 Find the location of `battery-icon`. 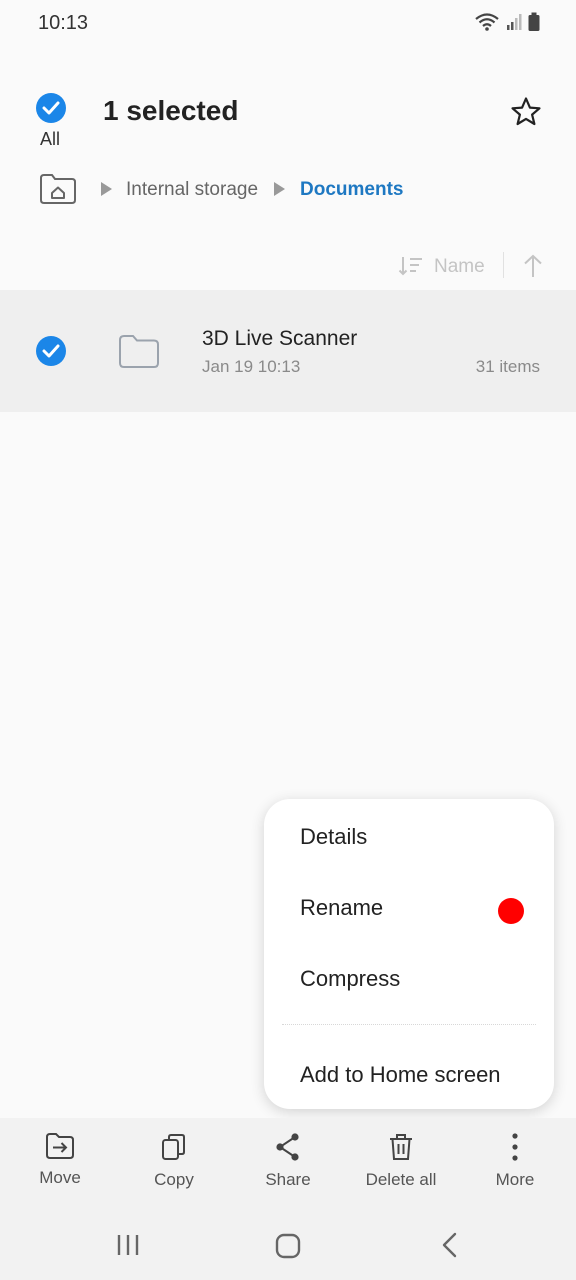

battery-icon is located at coordinates (534, 21).